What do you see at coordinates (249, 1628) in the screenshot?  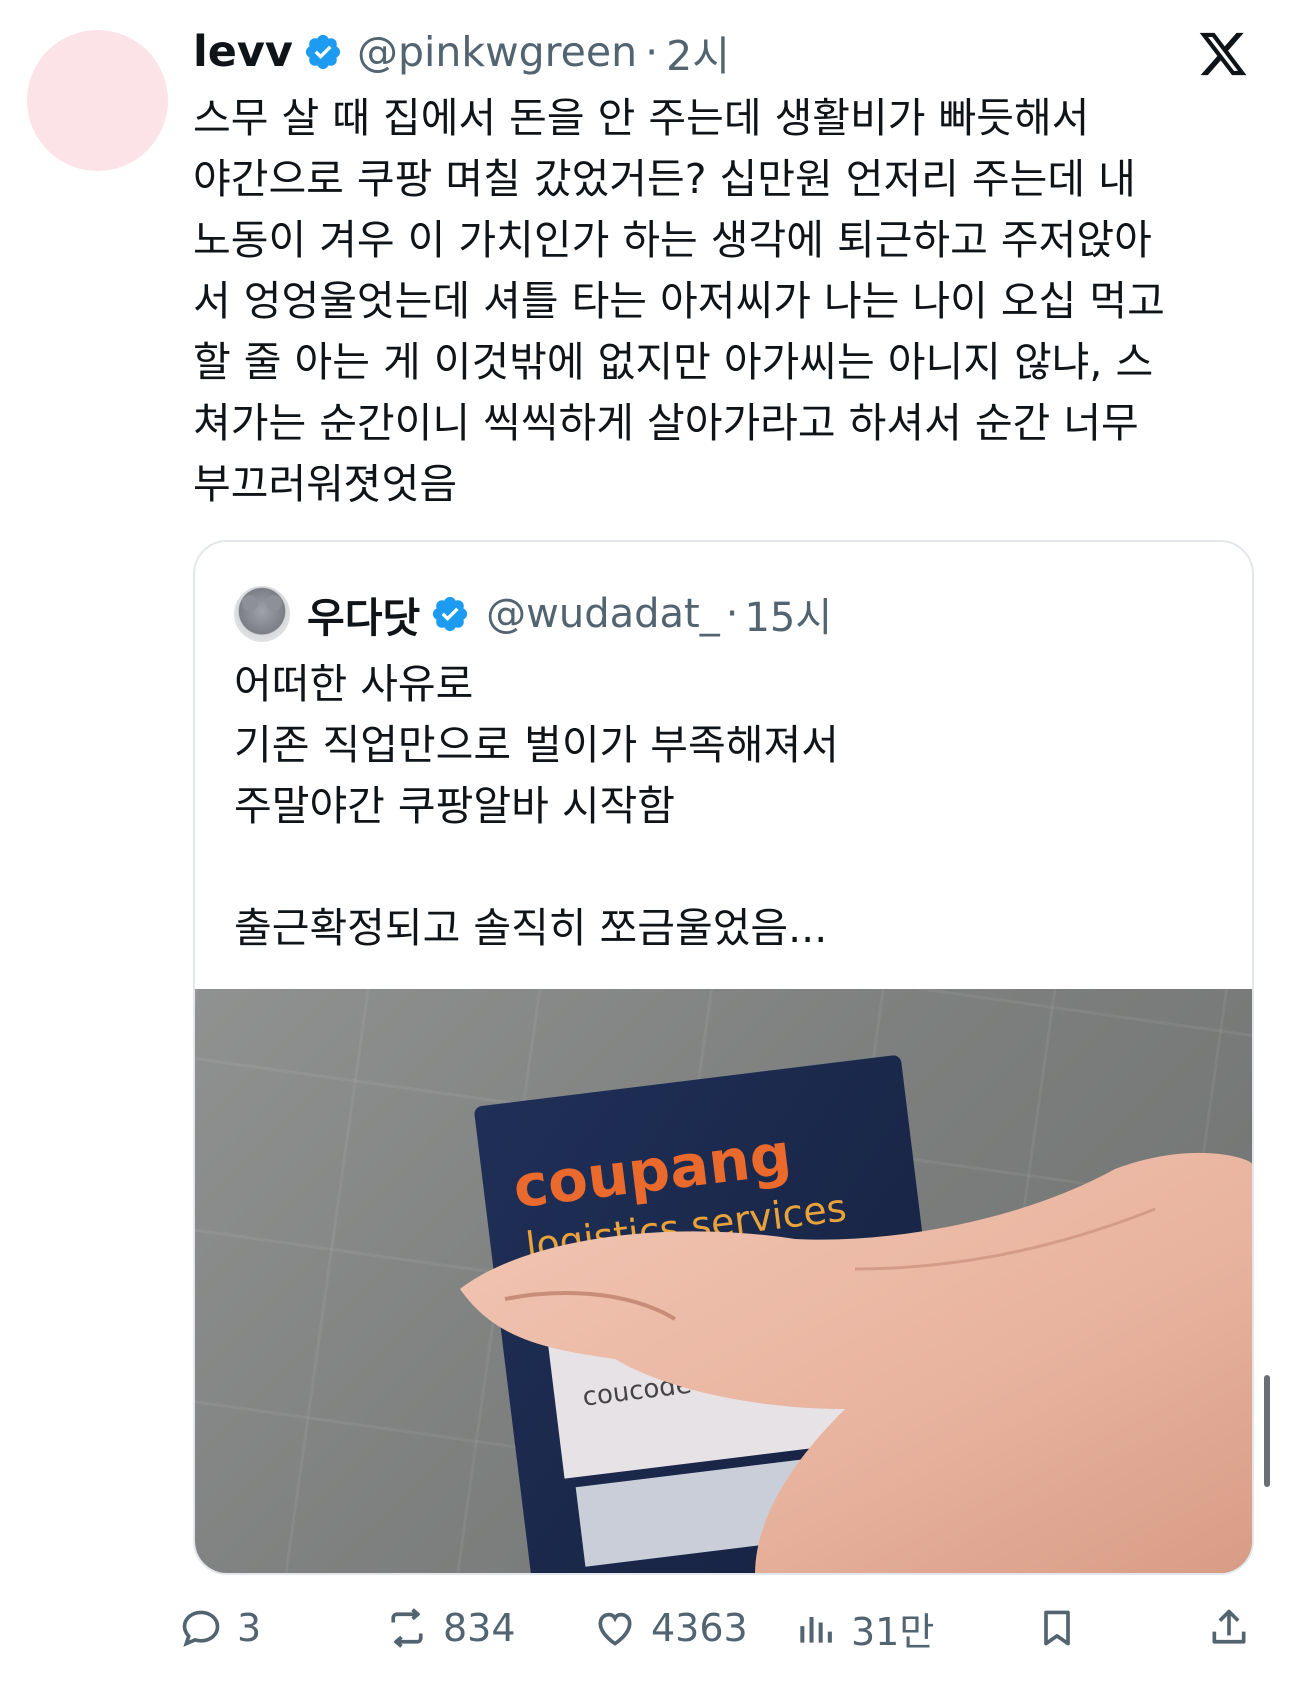 I see `reply-count: 3` at bounding box center [249, 1628].